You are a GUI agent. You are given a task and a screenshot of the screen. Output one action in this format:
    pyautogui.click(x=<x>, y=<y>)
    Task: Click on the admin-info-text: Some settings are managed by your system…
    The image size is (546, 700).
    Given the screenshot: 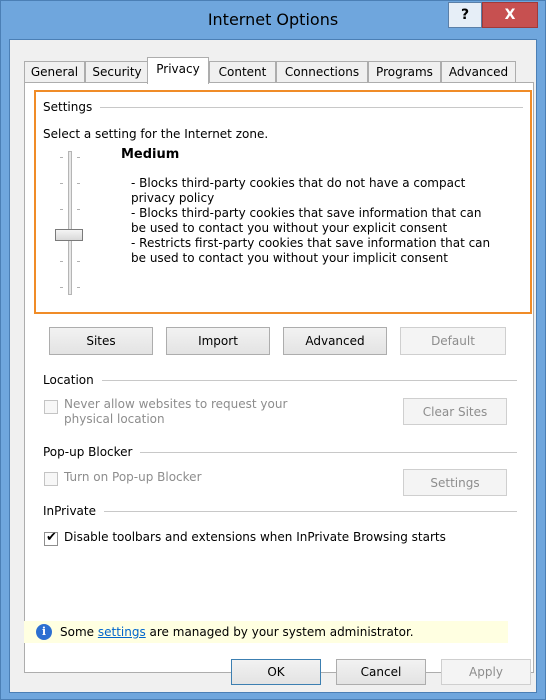 What is the action you would take?
    pyautogui.click(x=237, y=632)
    